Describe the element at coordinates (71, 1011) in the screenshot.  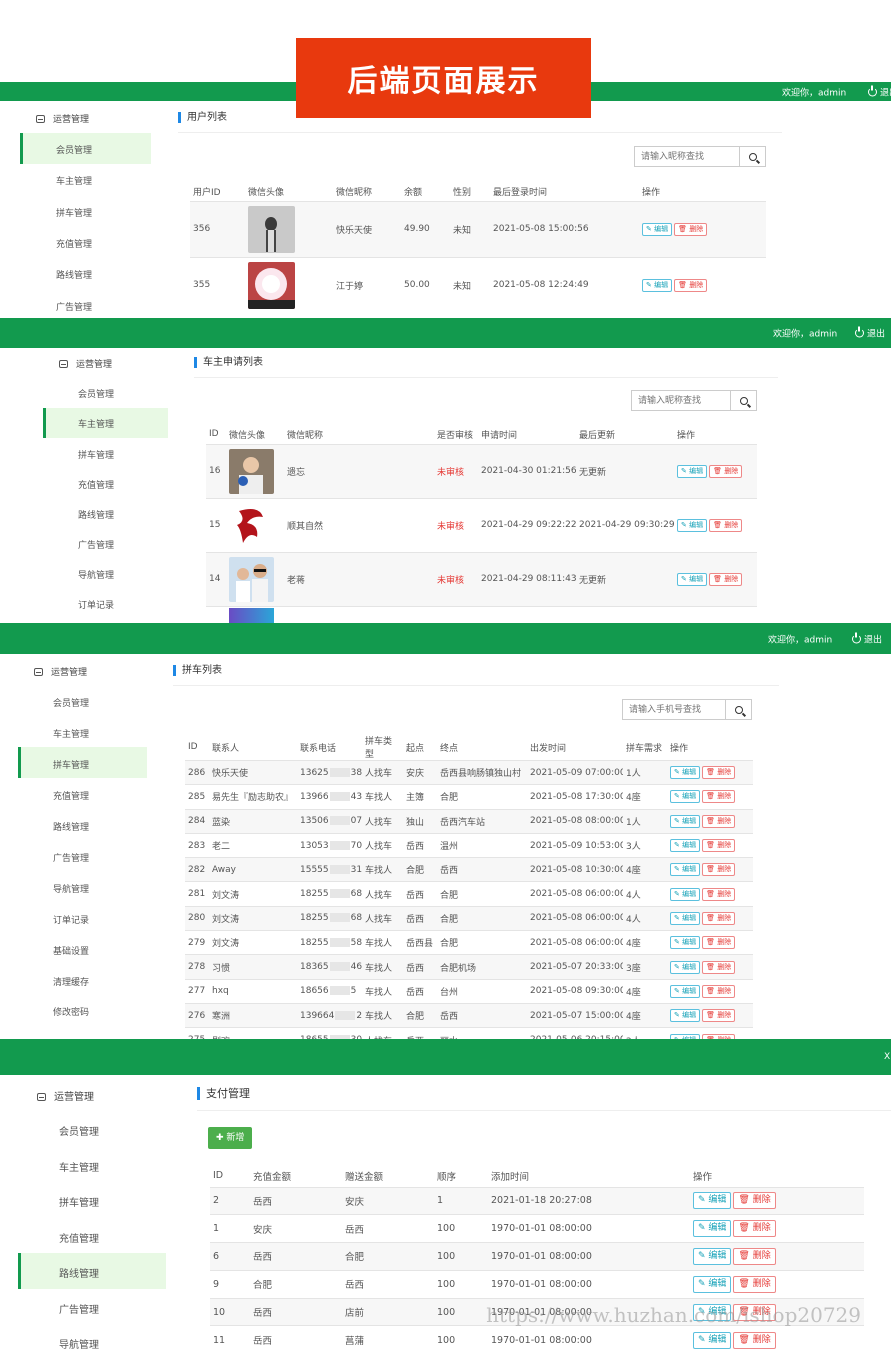
I see `sidebar-item-change-password: 修改密码` at that location.